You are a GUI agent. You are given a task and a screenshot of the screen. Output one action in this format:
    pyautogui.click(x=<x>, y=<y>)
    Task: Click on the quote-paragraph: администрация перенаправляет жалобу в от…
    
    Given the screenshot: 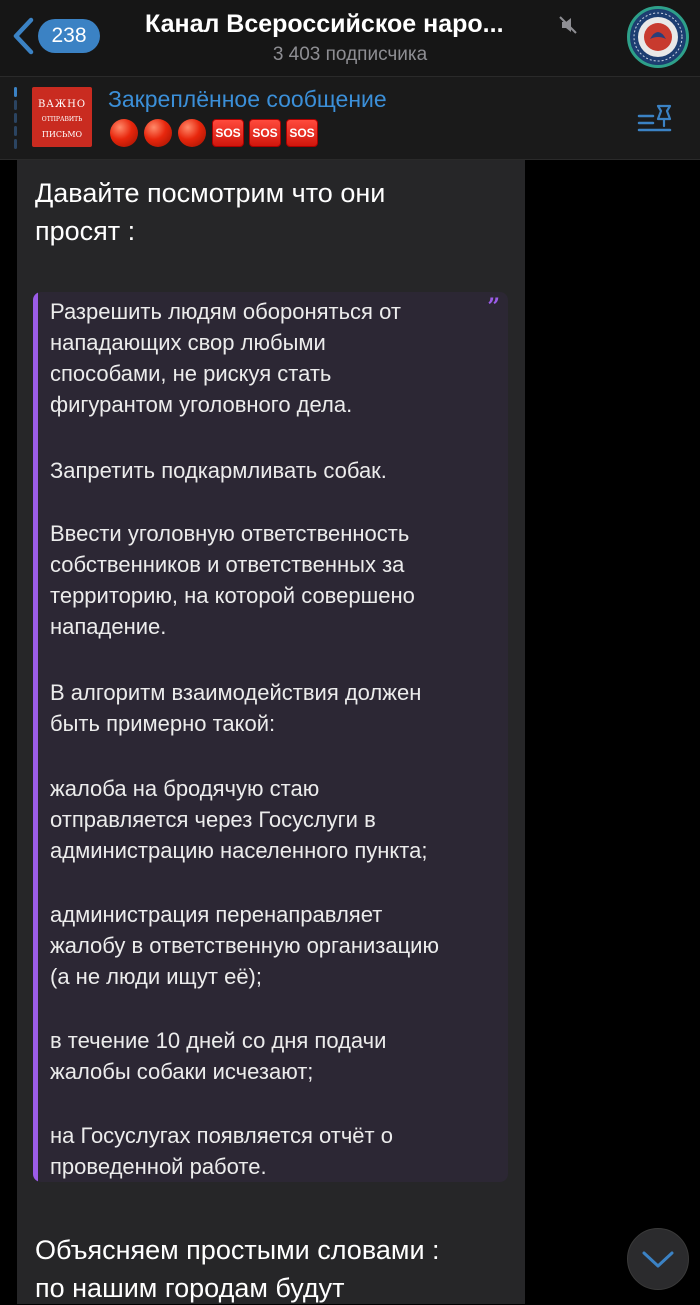 What is the action you would take?
    pyautogui.click(x=244, y=945)
    